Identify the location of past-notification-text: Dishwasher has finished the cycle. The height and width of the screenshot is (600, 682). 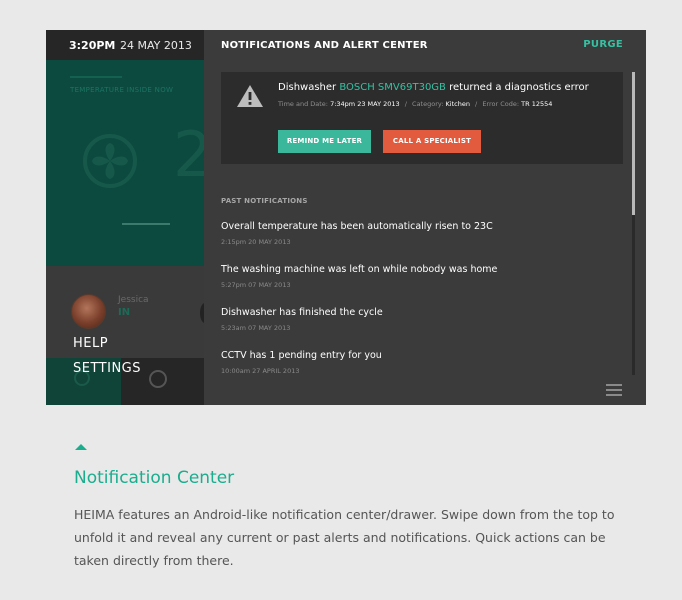
(302, 312).